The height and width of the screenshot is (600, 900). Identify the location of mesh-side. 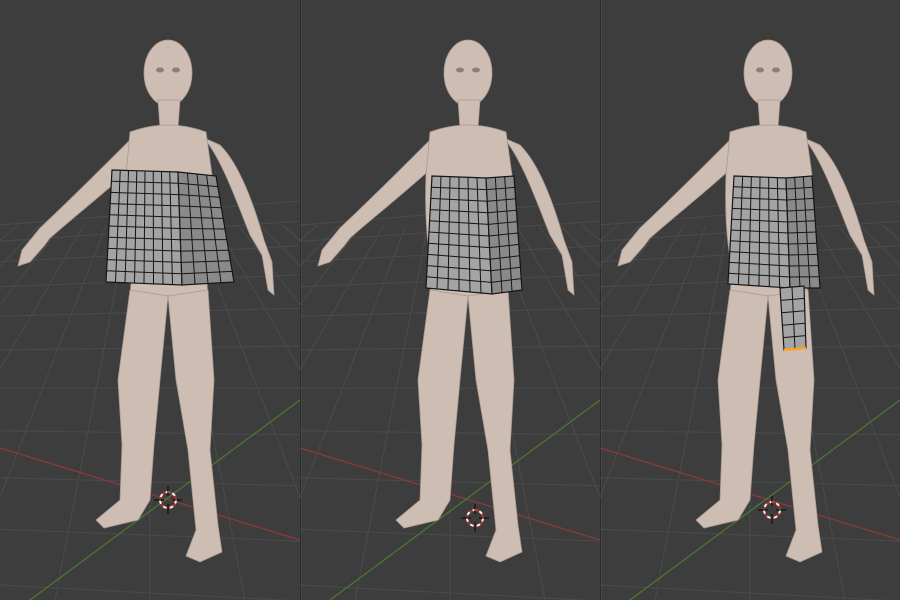
(504, 235).